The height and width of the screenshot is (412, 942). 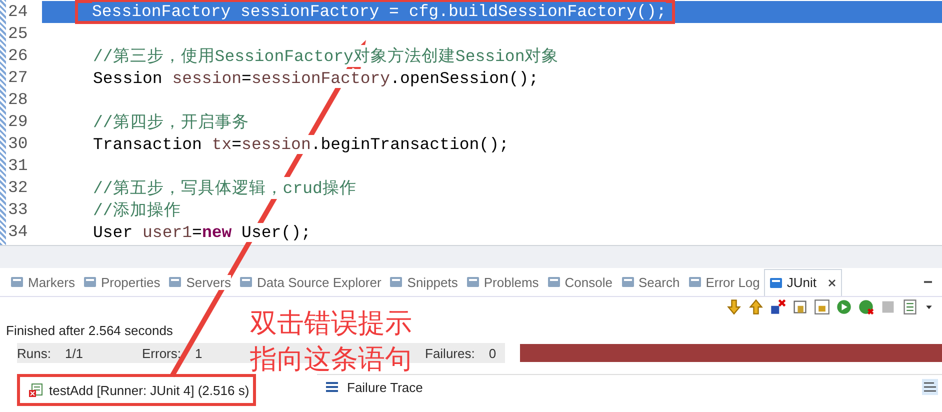 What do you see at coordinates (332, 387) in the screenshot?
I see `menu-icon` at bounding box center [332, 387].